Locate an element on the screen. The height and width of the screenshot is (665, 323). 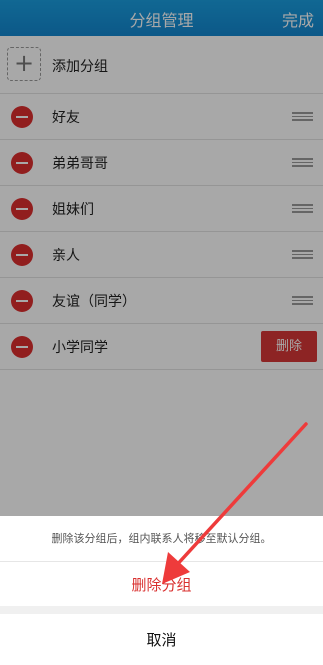
action-sheet-message: 删除该分组后，组内联系人将移至默认分组。 is located at coordinates (161, 538).